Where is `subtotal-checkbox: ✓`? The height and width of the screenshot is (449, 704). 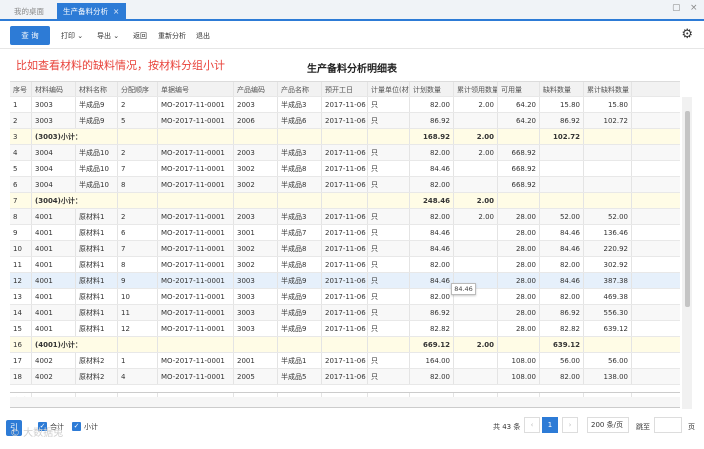 subtotal-checkbox: ✓ is located at coordinates (76, 426).